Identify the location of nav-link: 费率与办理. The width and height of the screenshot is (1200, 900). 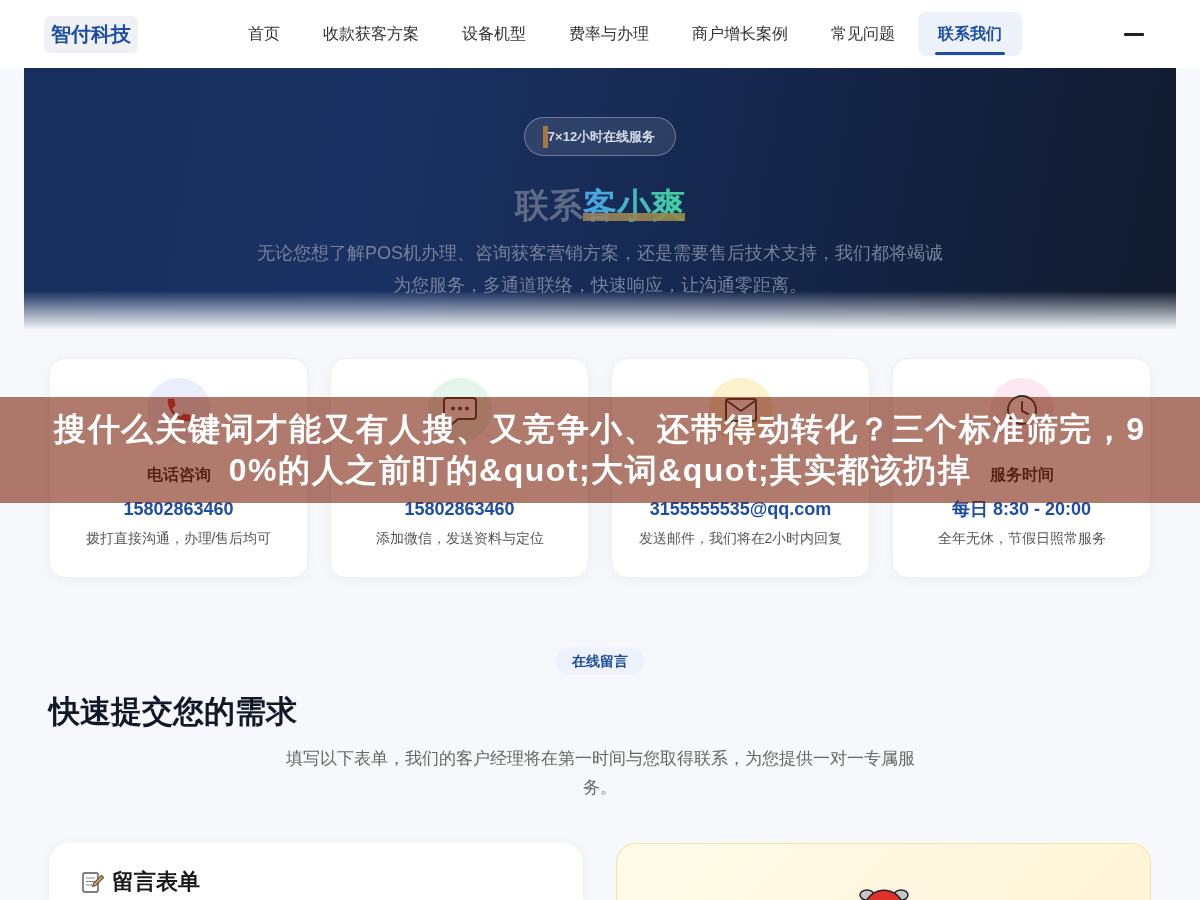
(609, 34).